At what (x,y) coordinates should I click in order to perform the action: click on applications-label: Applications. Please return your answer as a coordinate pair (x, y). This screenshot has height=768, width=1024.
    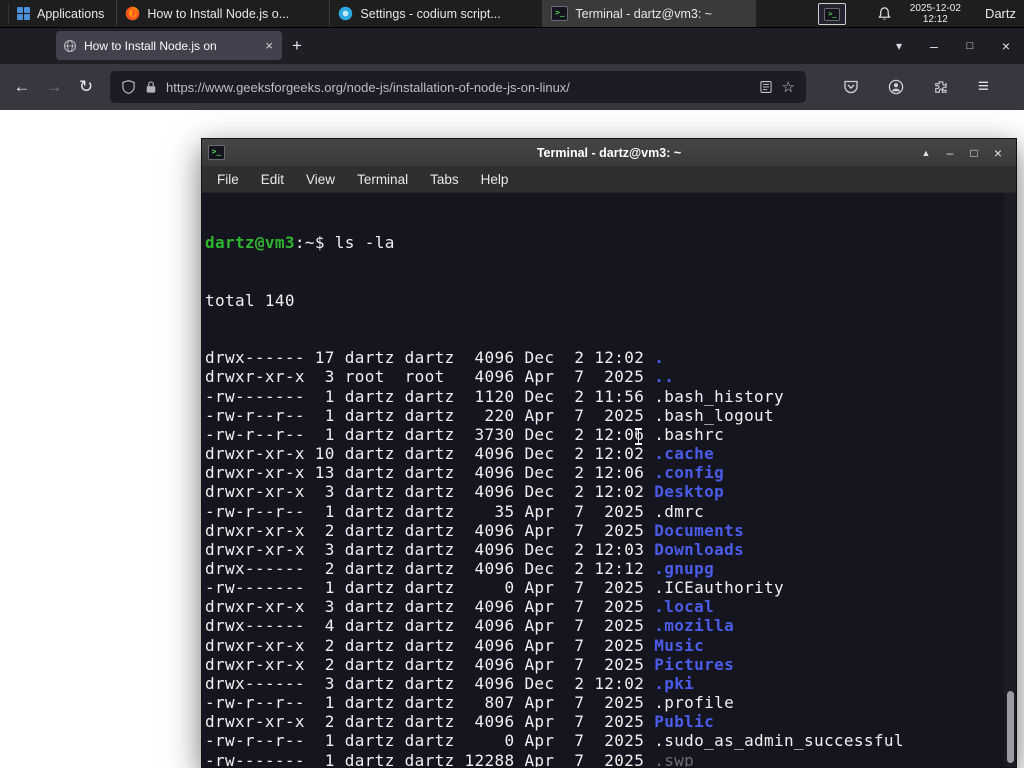
    Looking at the image, I should click on (71, 13).